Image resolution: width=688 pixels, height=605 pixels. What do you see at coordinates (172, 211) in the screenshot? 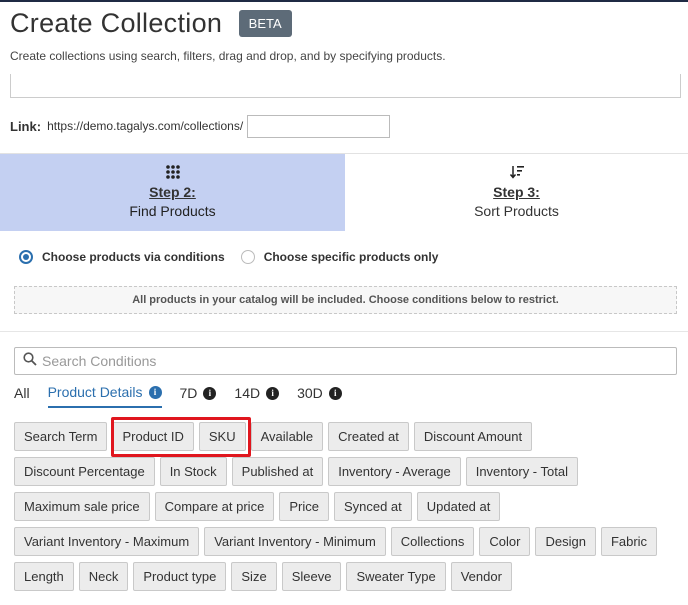
I see `step-label: Find Products` at bounding box center [172, 211].